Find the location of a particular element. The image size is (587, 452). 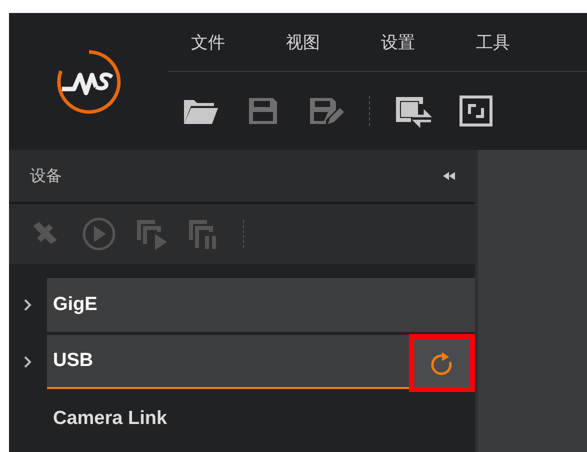

menu-item: 工具 is located at coordinates (493, 42).